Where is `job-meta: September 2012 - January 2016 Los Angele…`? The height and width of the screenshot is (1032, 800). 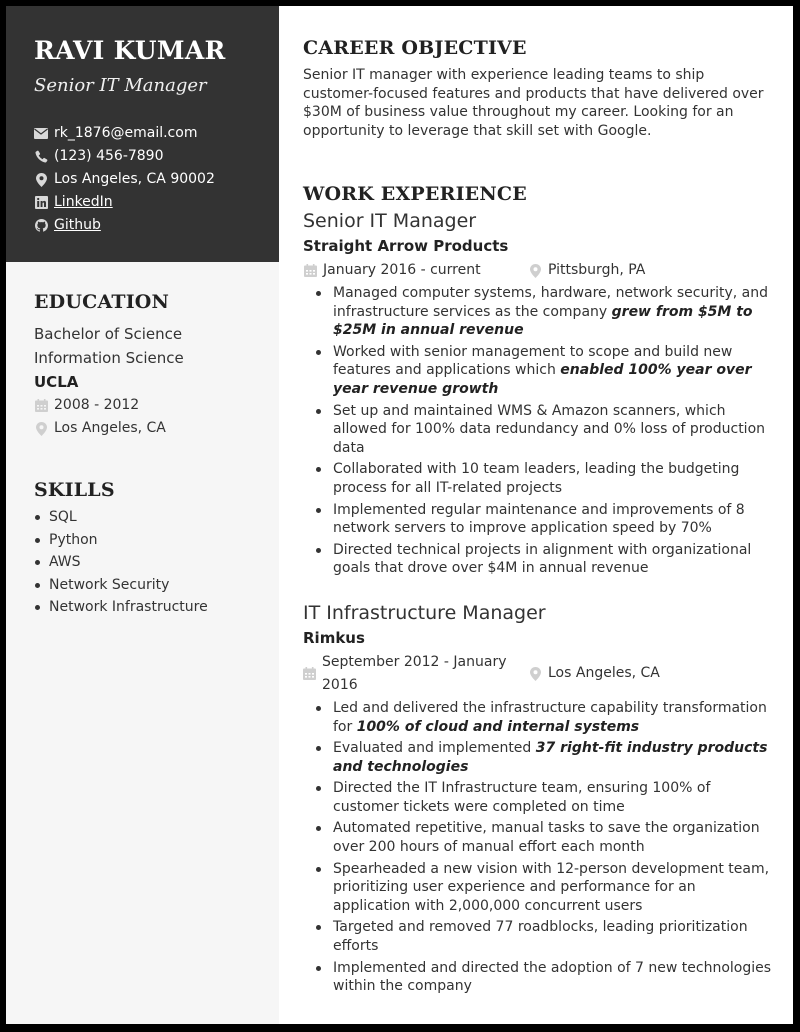 job-meta: September 2012 - January 2016 Los Angele… is located at coordinates (538, 674).